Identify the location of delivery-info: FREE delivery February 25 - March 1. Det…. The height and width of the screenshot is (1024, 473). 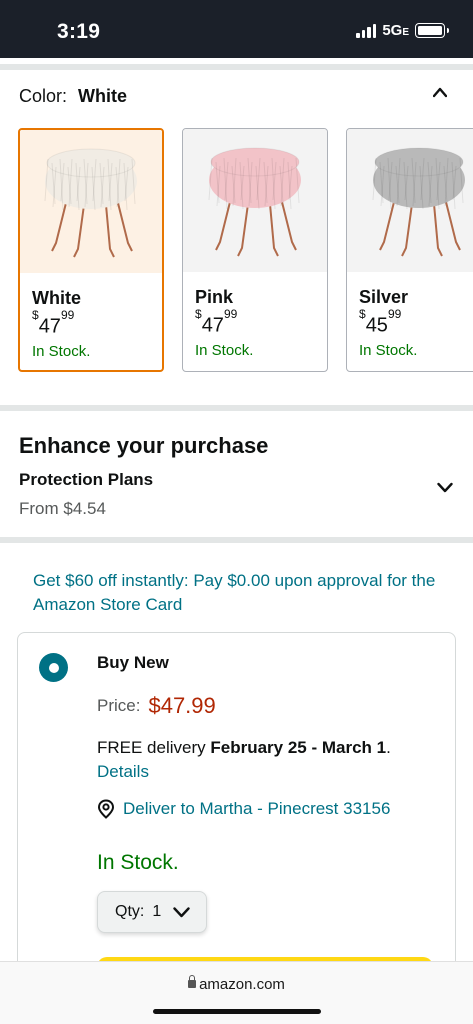
(267, 760).